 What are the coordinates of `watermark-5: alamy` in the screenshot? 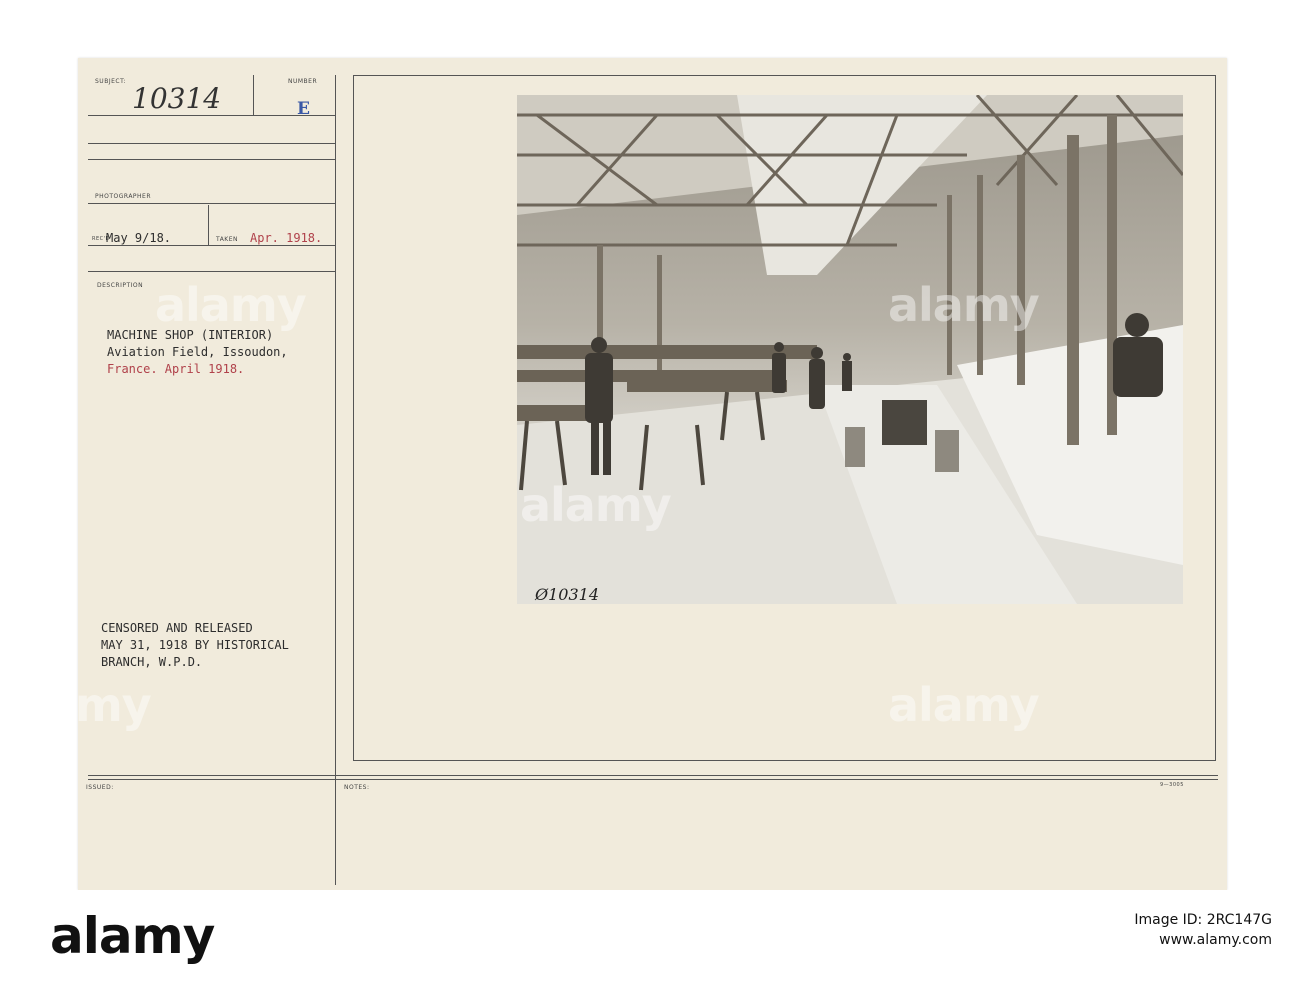 It's located at (596, 505).